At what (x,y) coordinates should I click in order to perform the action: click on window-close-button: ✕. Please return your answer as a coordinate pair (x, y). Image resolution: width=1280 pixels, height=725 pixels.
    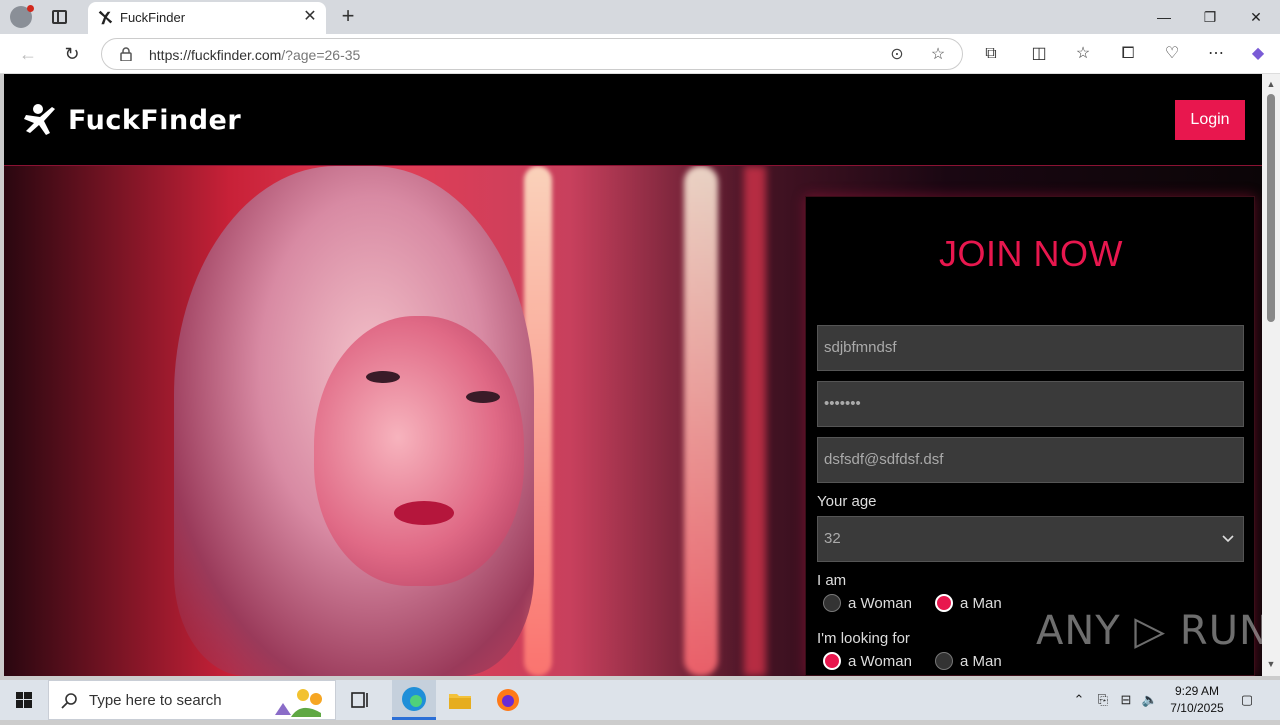
    Looking at the image, I should click on (1256, 17).